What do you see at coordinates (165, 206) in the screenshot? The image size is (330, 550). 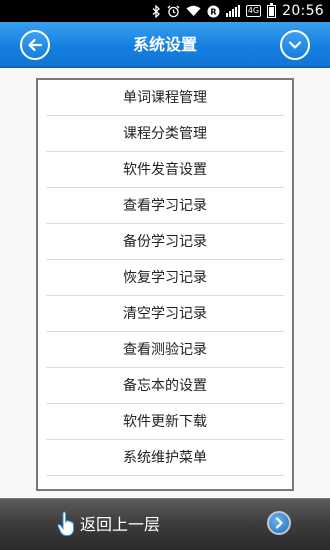 I see `menu-item-view-study-records: 查看学习记录` at bounding box center [165, 206].